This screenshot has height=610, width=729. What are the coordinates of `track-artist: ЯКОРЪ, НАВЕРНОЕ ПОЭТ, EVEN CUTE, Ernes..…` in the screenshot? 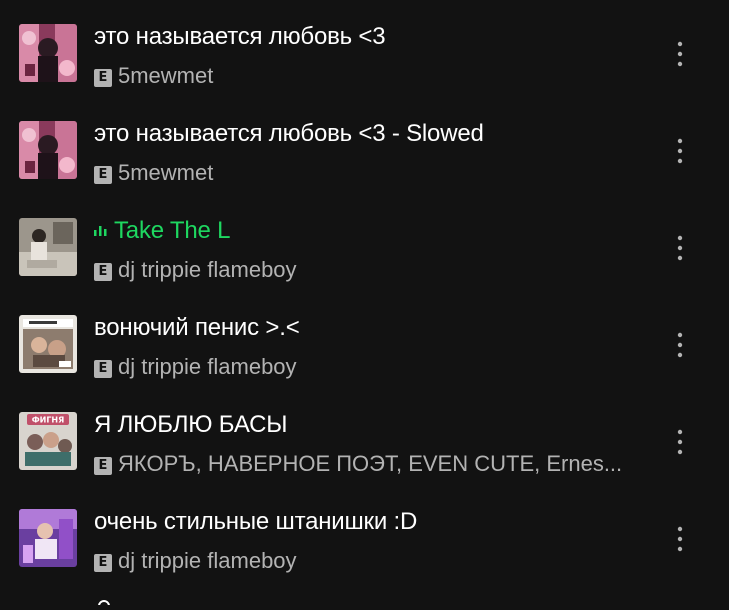 It's located at (370, 463).